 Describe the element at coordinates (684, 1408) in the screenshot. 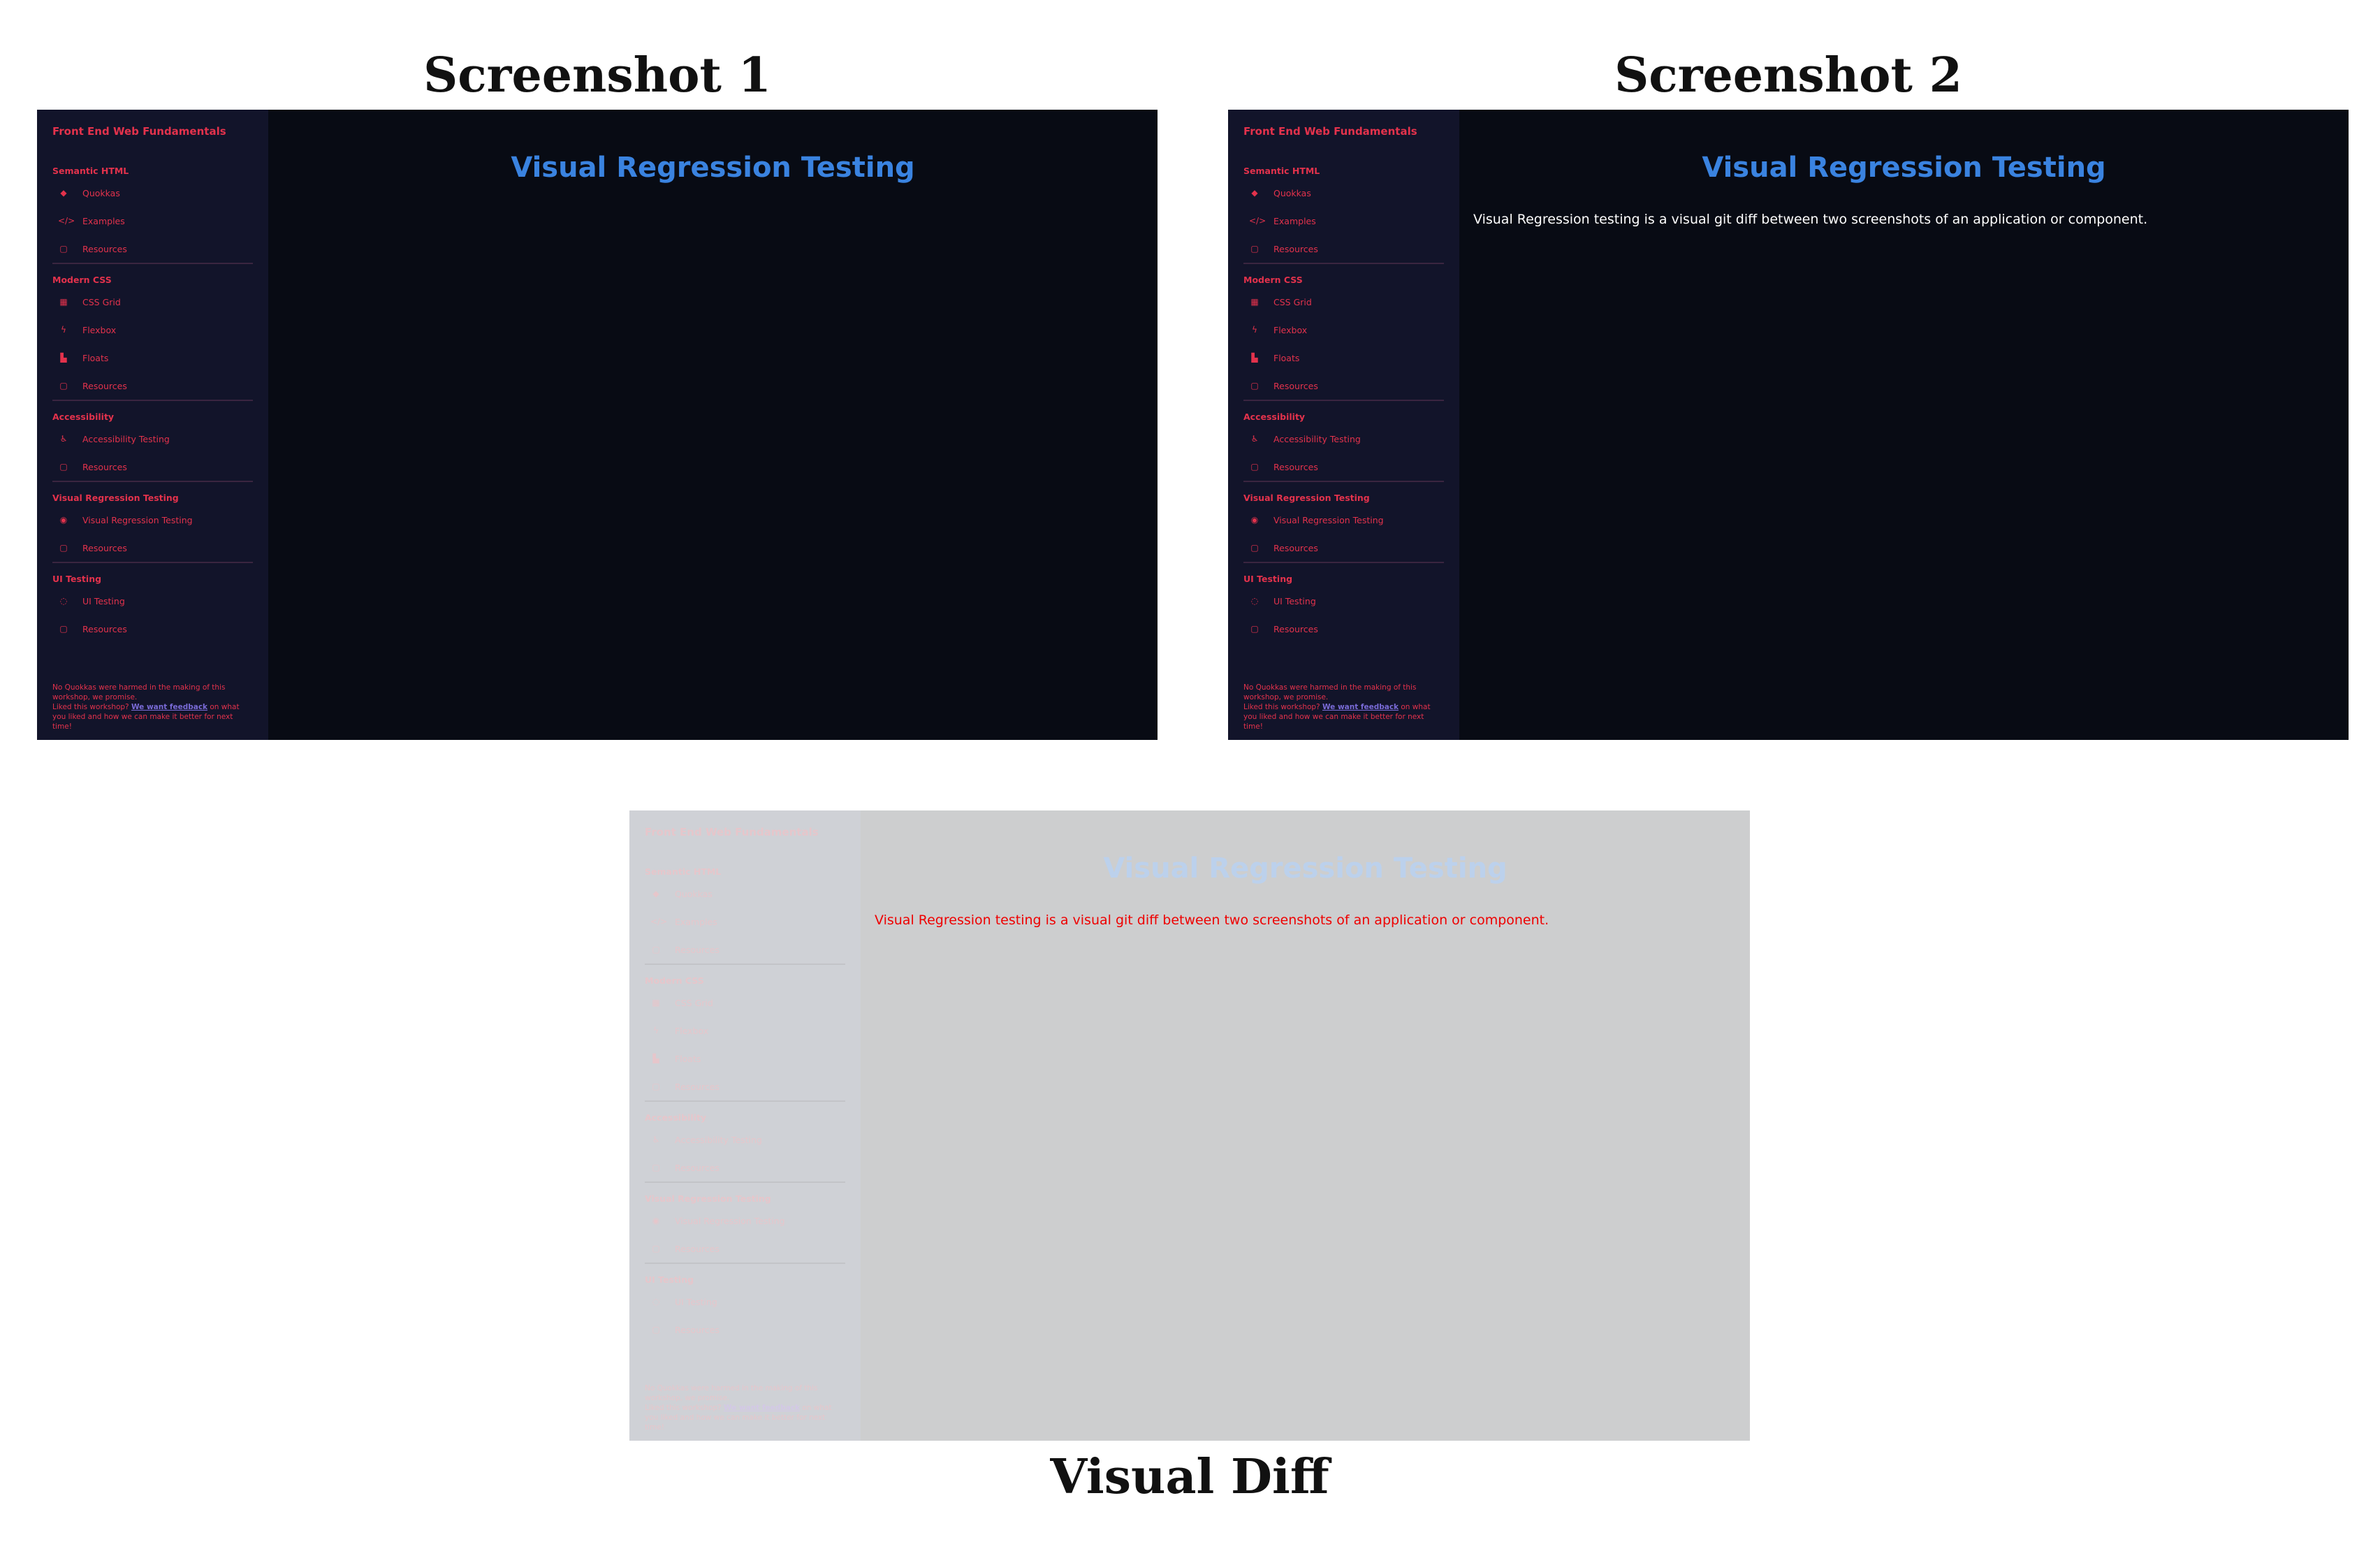

I see `footer-prefix: Liked this workshop?` at that location.